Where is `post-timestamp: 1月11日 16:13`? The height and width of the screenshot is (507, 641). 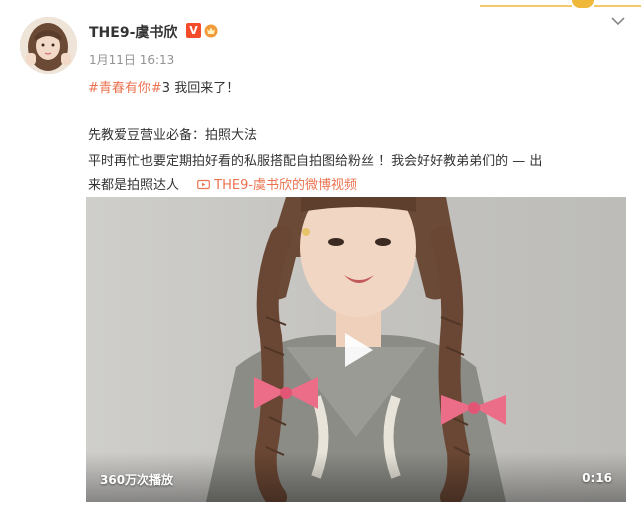 post-timestamp: 1月11日 16:13 is located at coordinates (131, 59).